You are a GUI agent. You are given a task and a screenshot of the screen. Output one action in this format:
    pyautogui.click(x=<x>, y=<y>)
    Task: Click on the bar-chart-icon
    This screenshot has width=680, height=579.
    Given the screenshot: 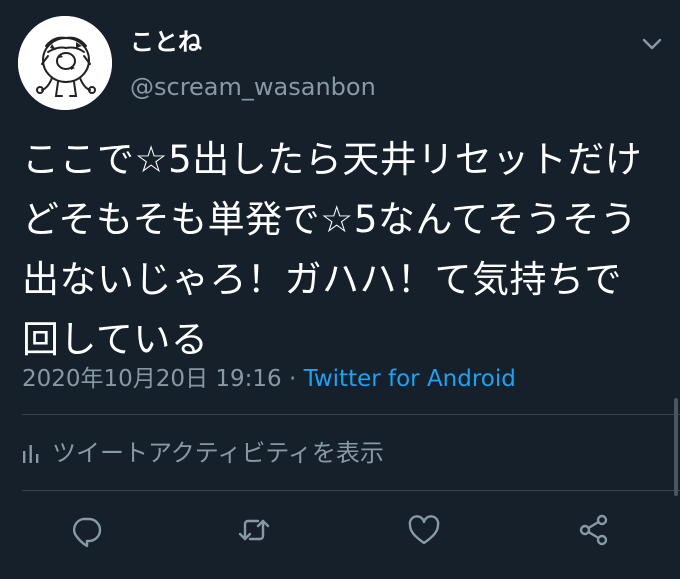 What is the action you would take?
    pyautogui.click(x=31, y=454)
    